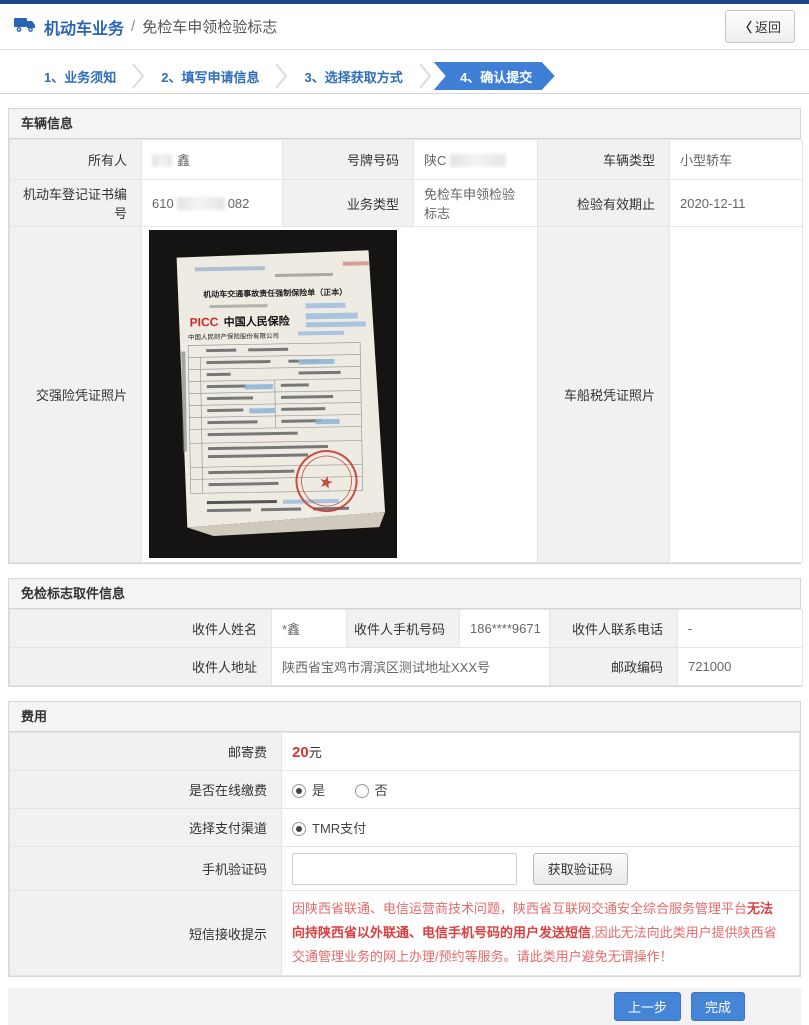  What do you see at coordinates (613, 628) in the screenshot?
I see `recipient-phone-label: 收件人联系电话` at bounding box center [613, 628].